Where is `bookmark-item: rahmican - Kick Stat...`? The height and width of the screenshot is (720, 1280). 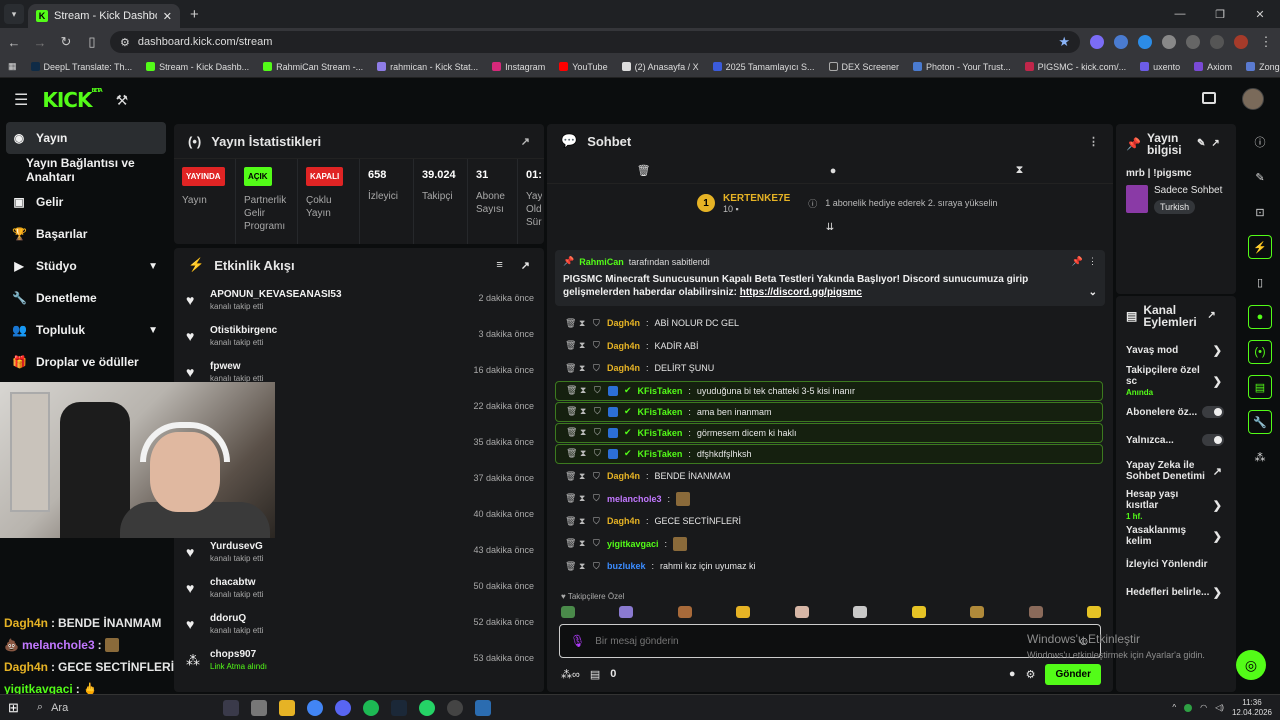
bookmark-item: rahmican - Kick Stat... is located at coordinates (427, 67).